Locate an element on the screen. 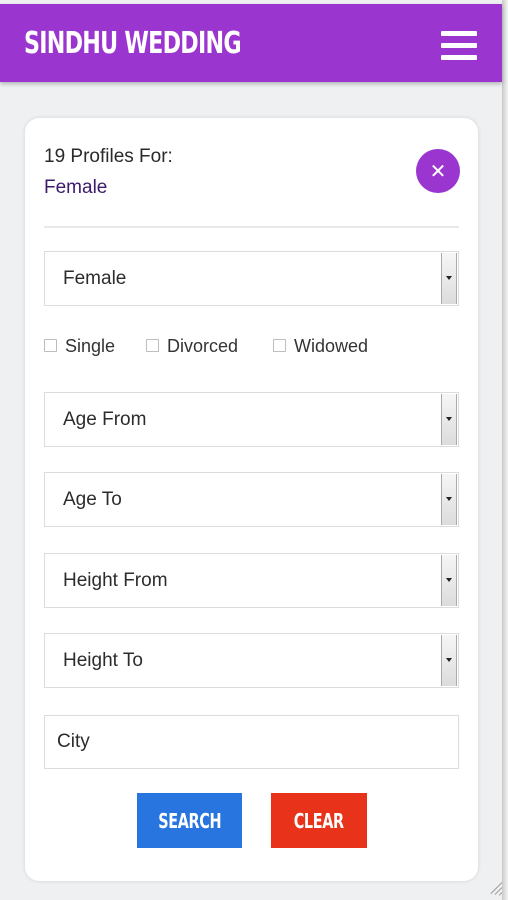  hamburger-menu-icon is located at coordinates (459, 47).